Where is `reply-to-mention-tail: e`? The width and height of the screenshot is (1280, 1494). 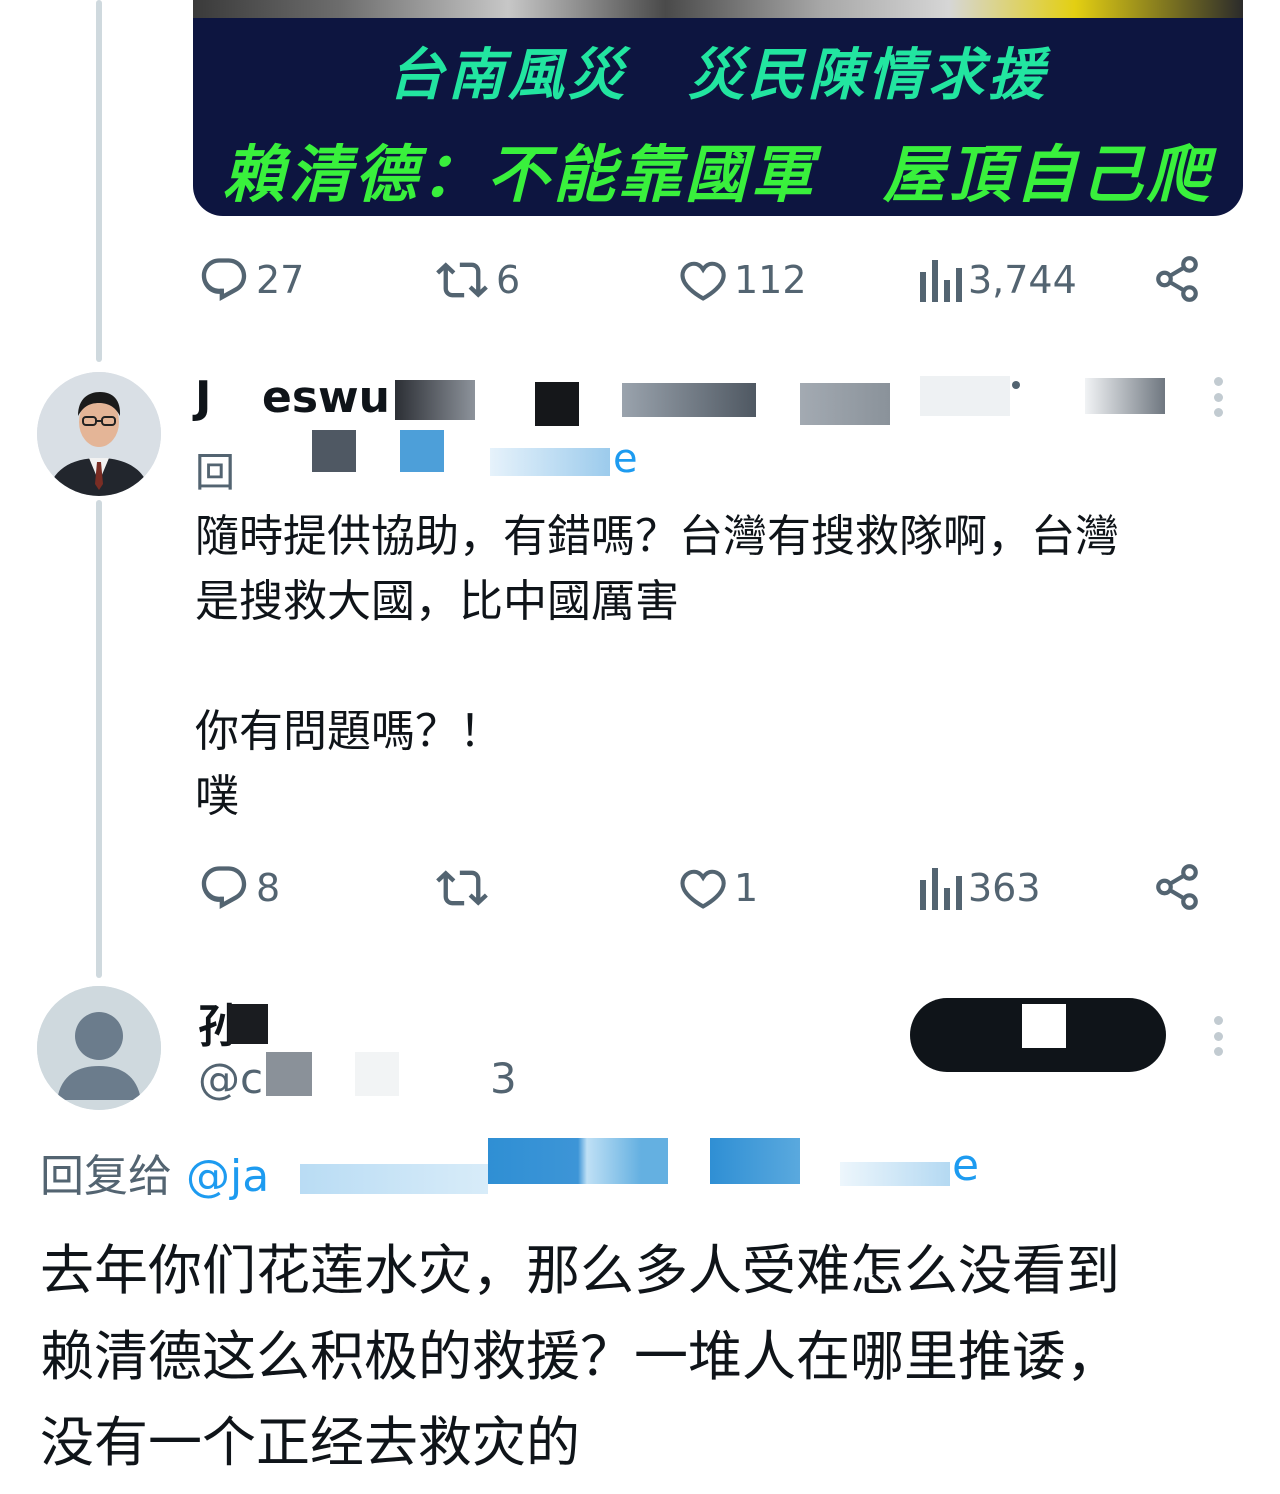
reply-to-mention-tail: e is located at coordinates (965, 1165).